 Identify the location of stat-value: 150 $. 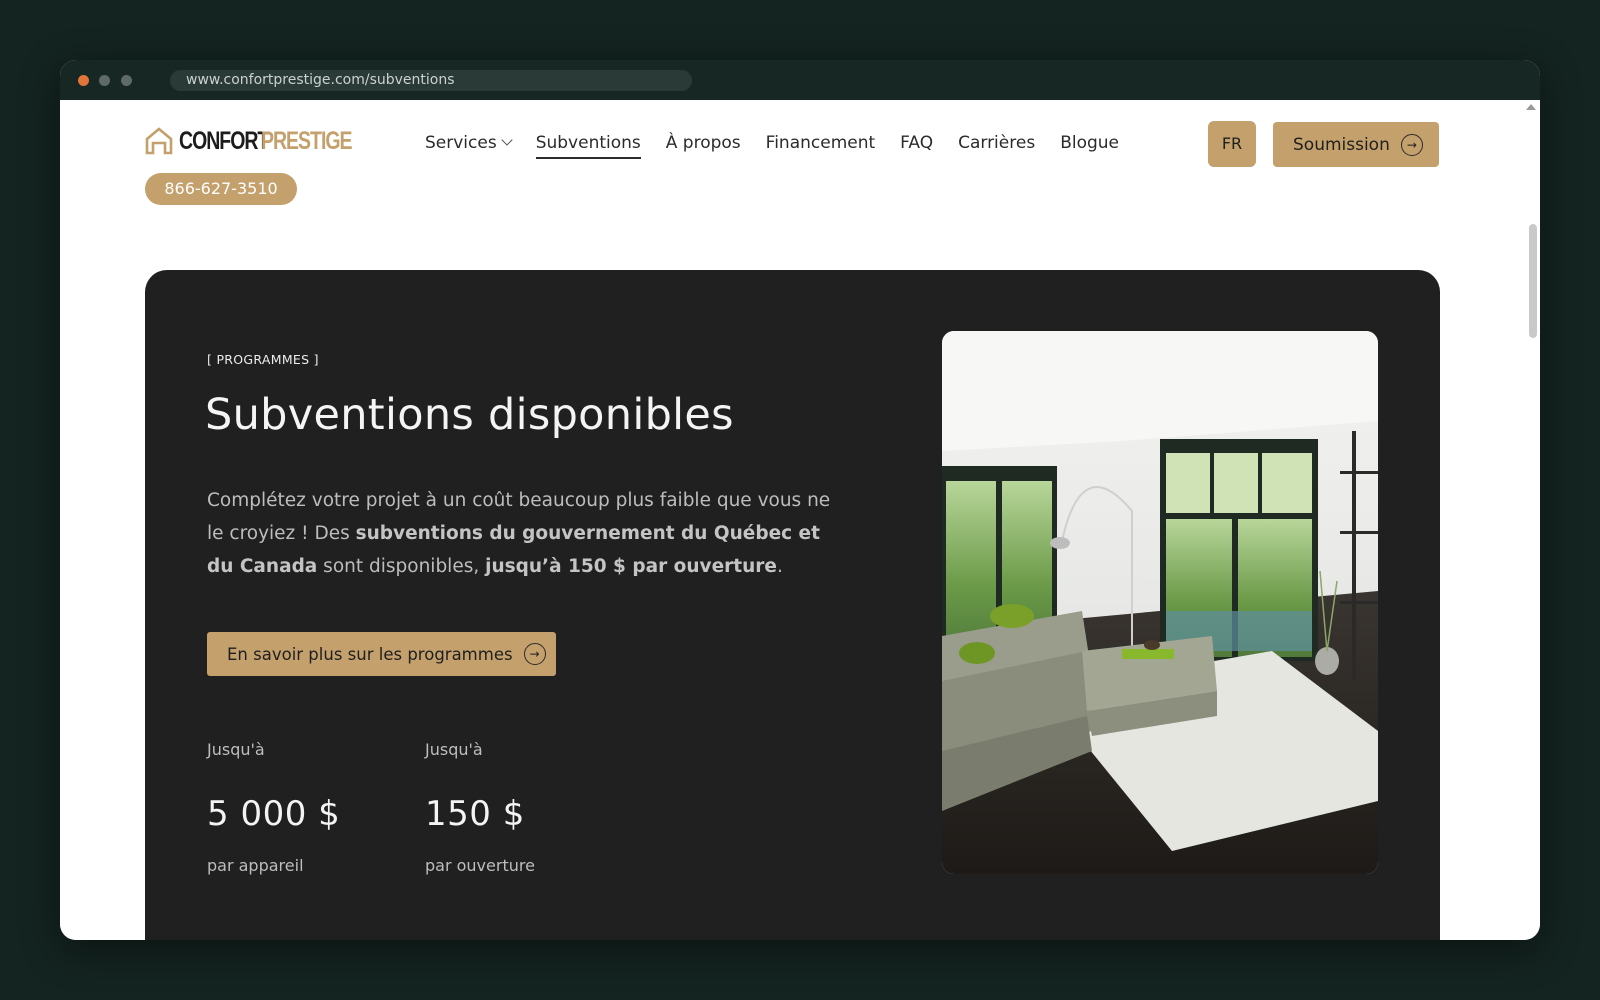
(475, 814).